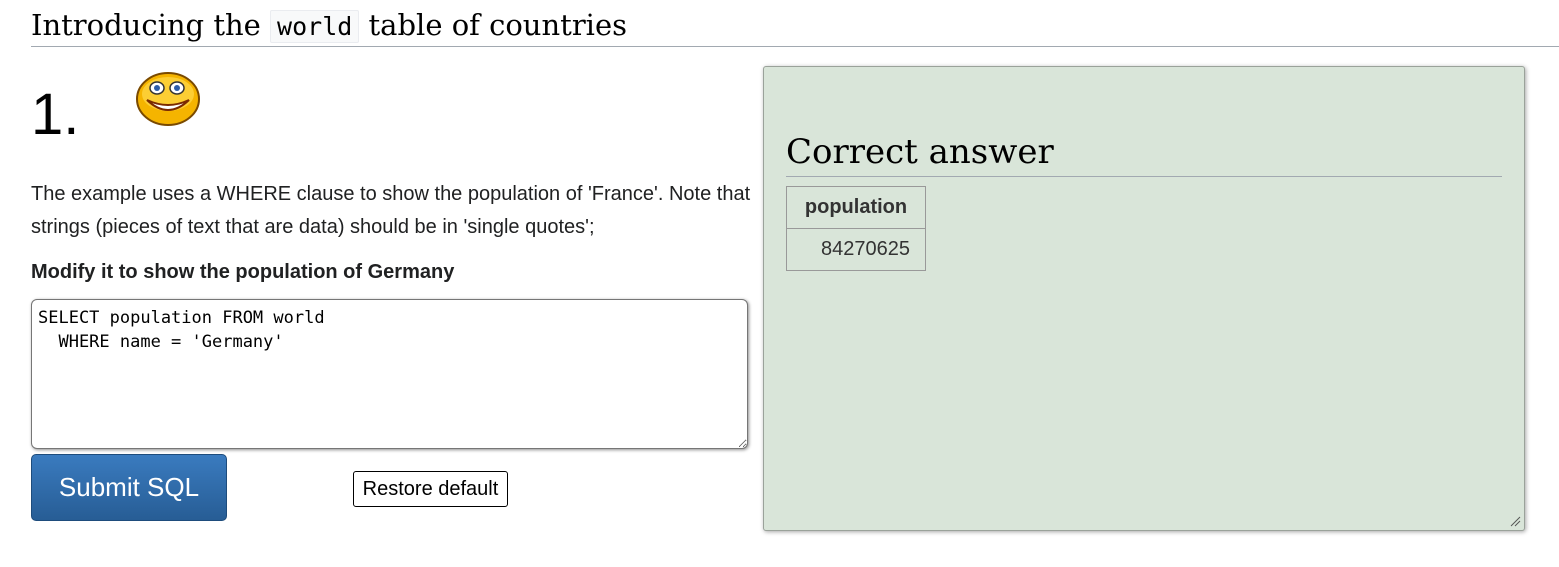  Describe the element at coordinates (315, 26) in the screenshot. I see `table-name-code: world` at that location.